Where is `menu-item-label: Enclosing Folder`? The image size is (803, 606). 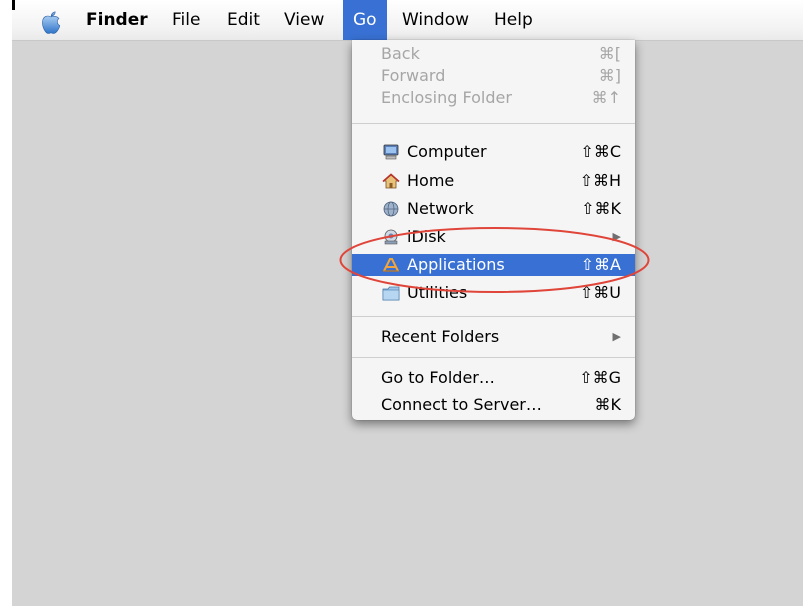
menu-item-label: Enclosing Folder is located at coordinates (446, 97).